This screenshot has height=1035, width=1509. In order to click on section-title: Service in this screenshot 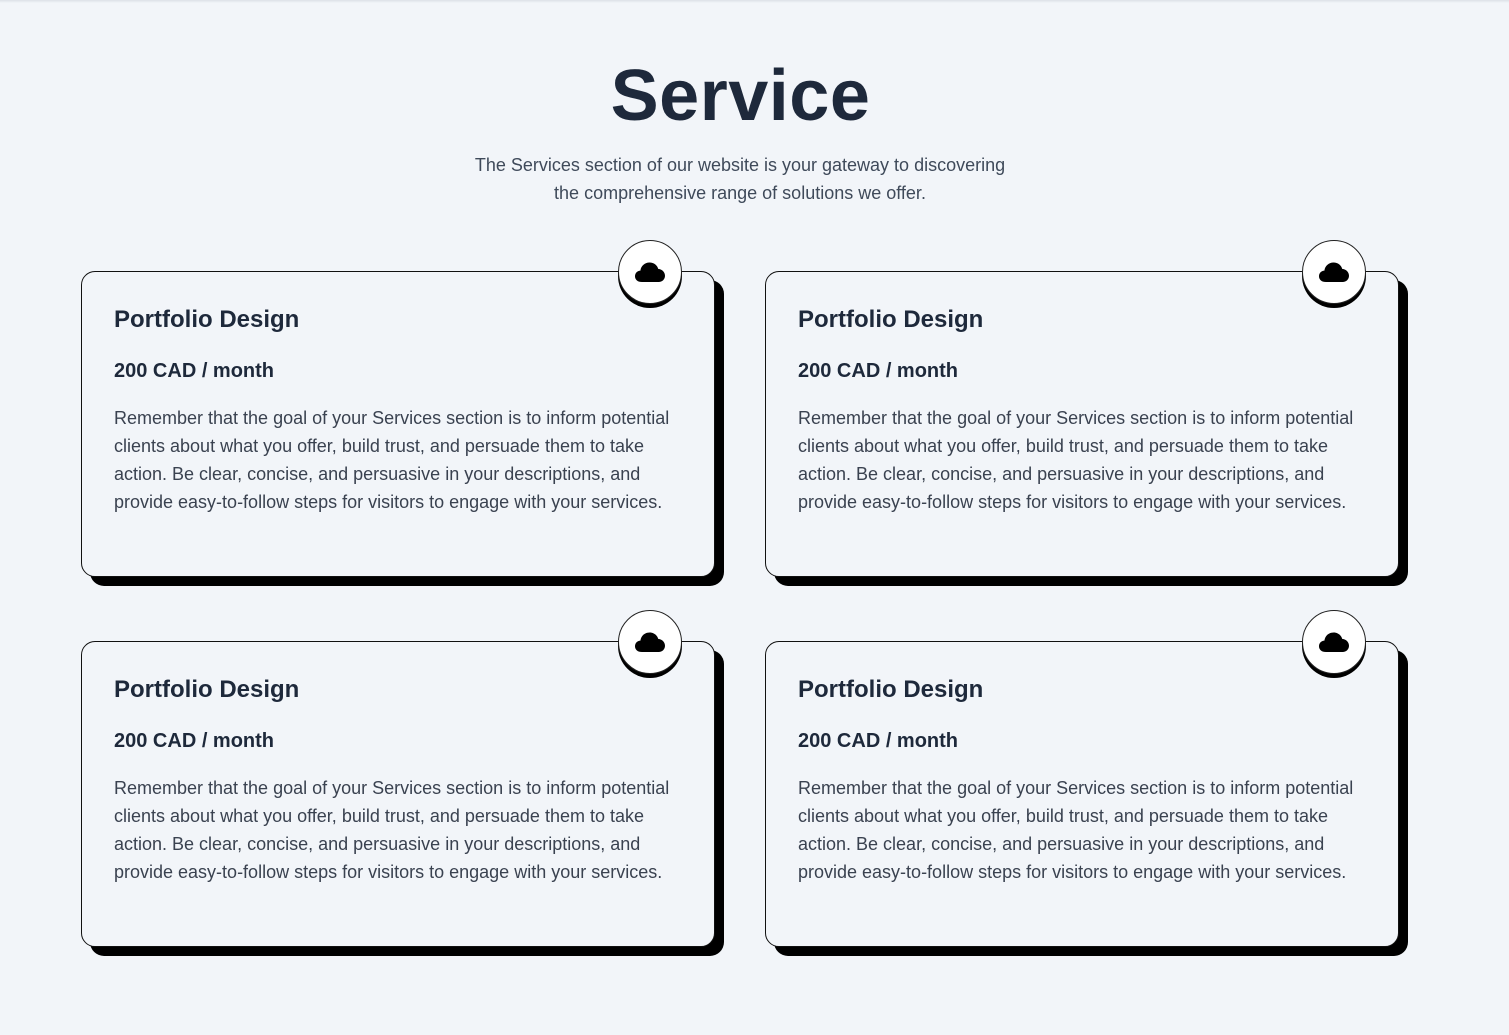, I will do `click(740, 96)`.